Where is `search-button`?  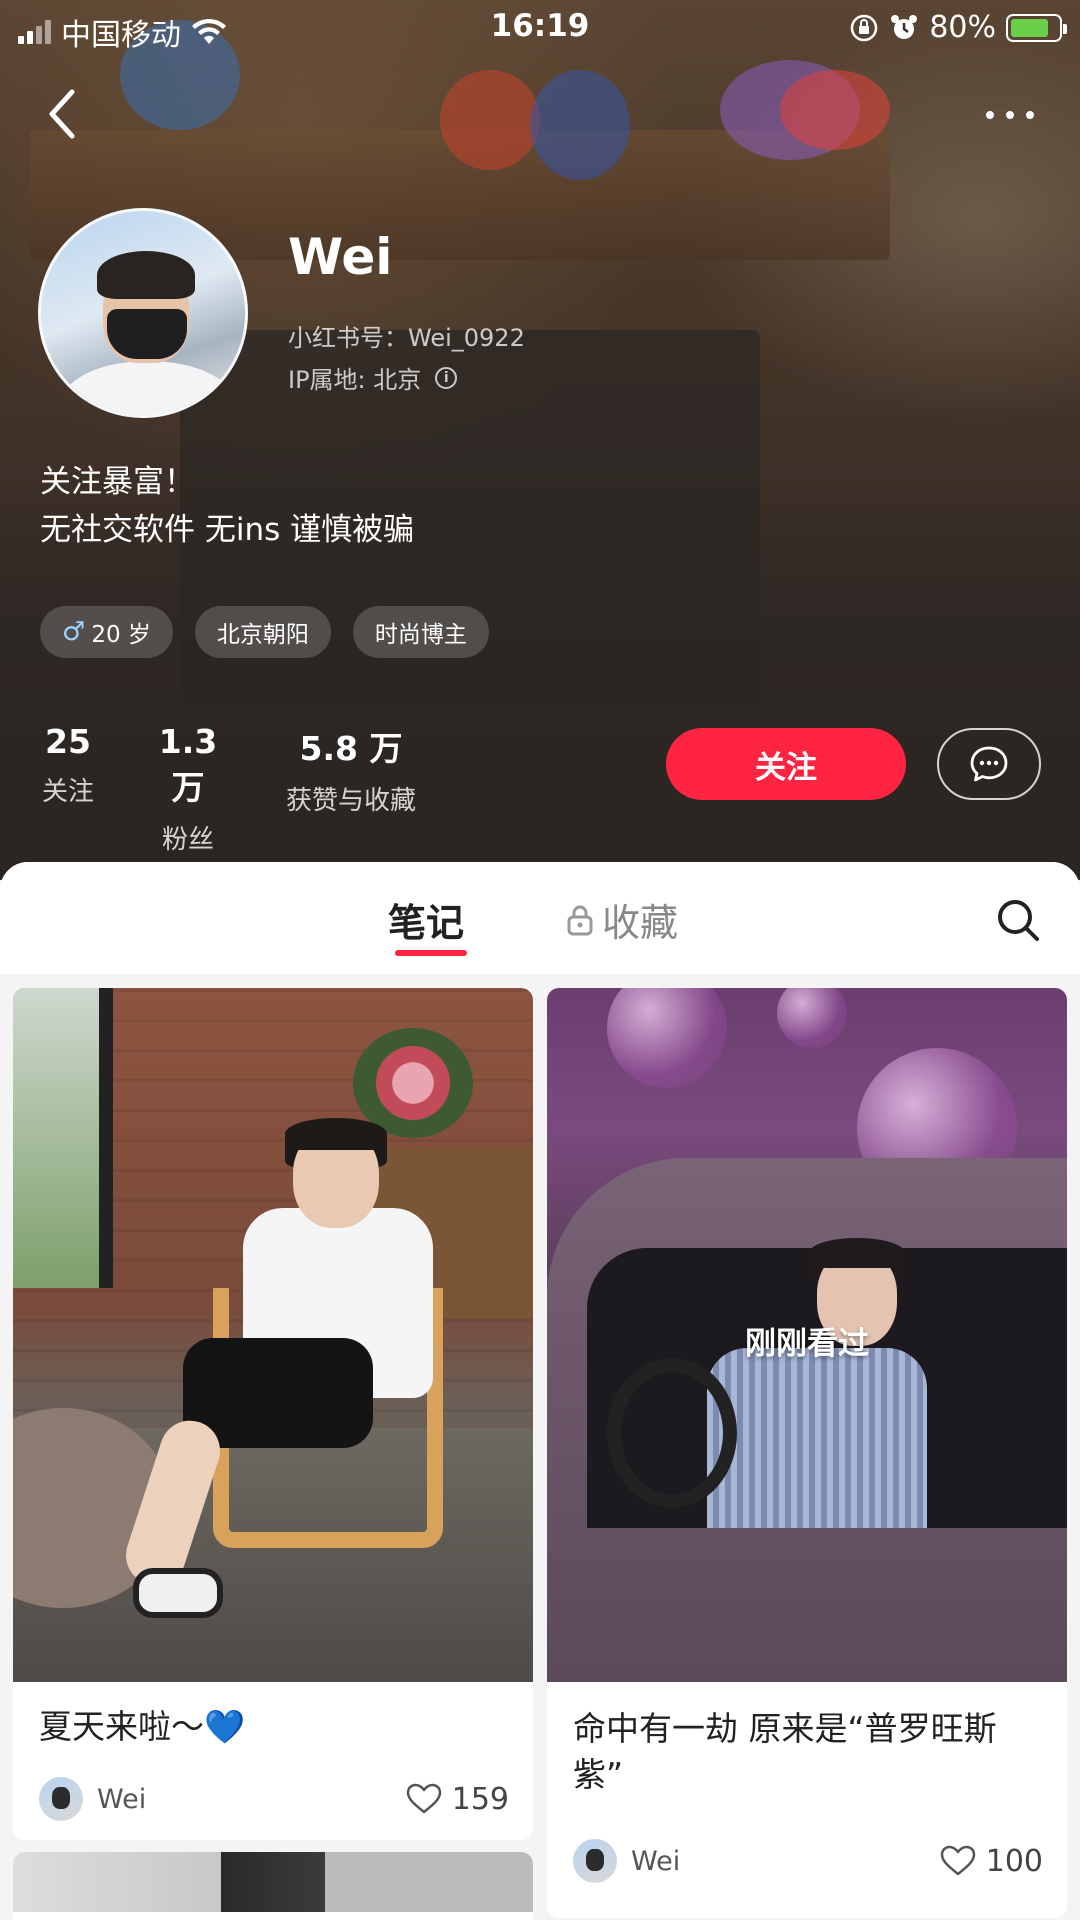 search-button is located at coordinates (1018, 920).